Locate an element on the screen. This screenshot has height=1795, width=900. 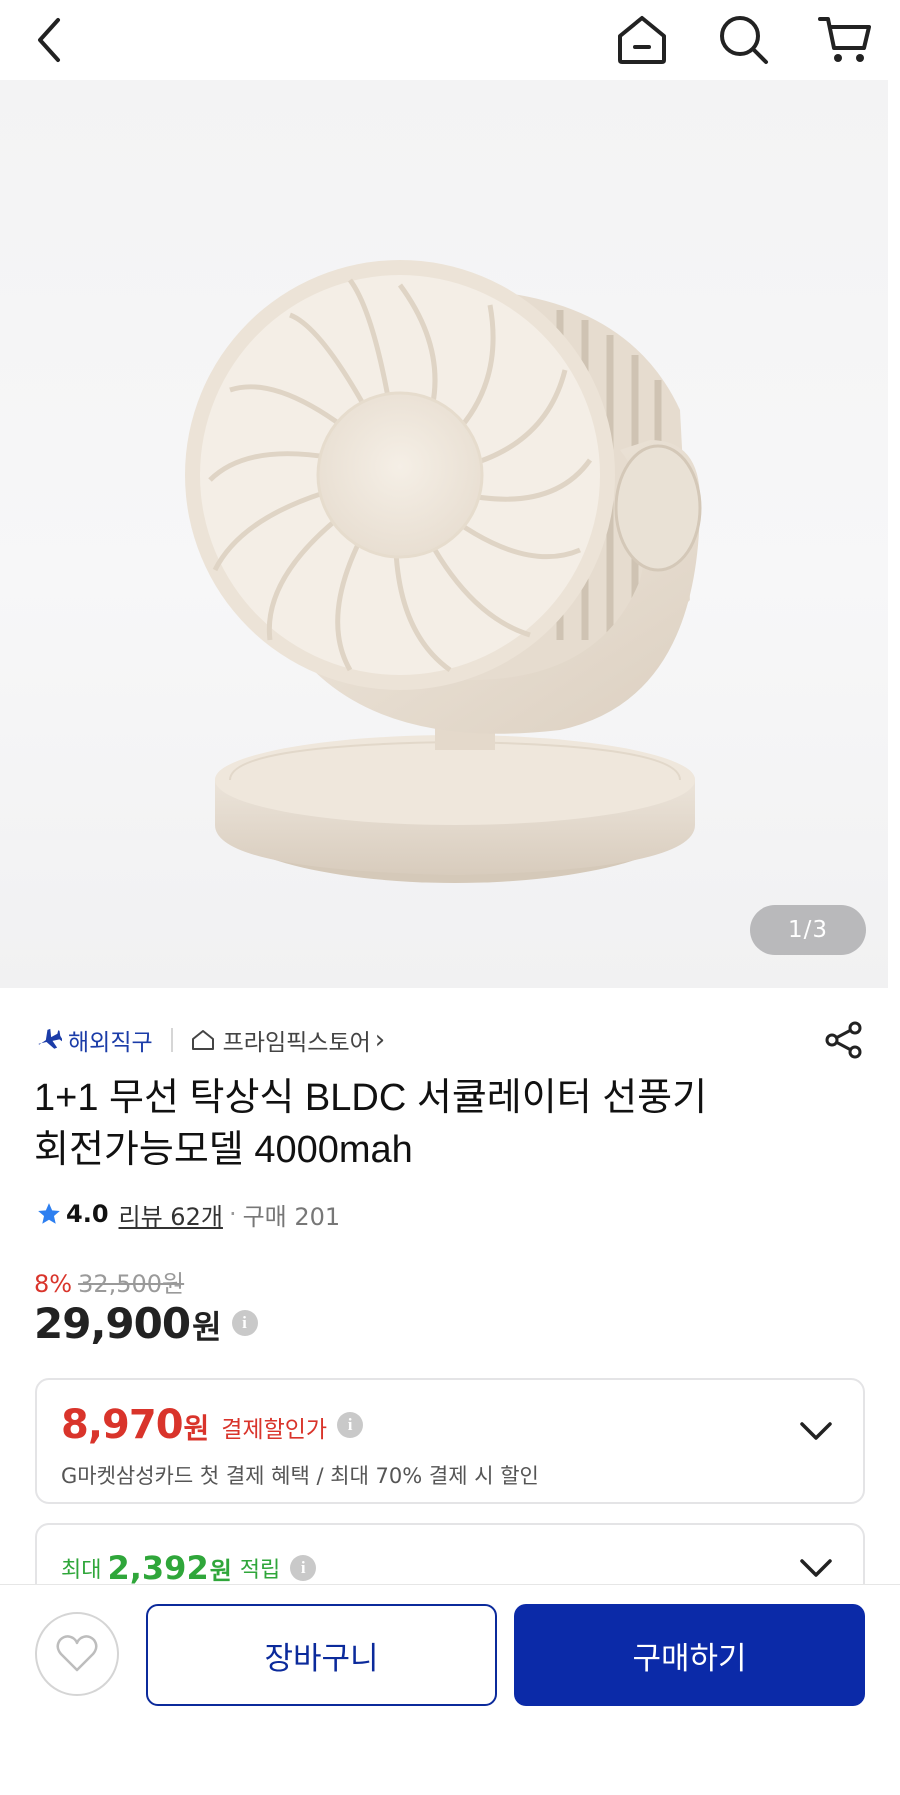
share-button is located at coordinates (844, 1040).